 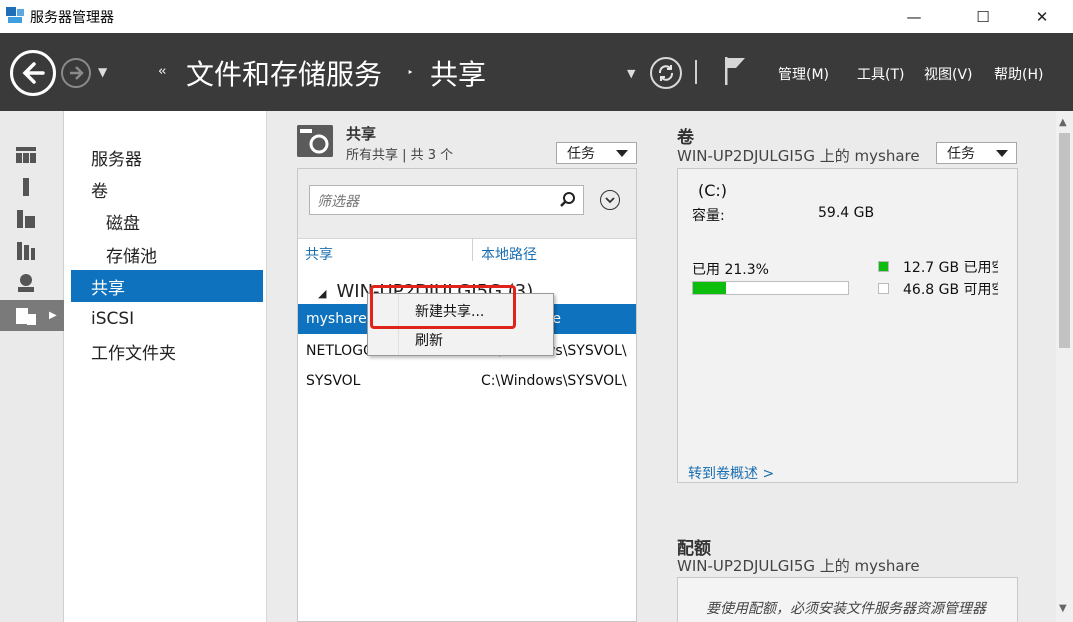 I want to click on scroll-thumb, so click(x=1064, y=240).